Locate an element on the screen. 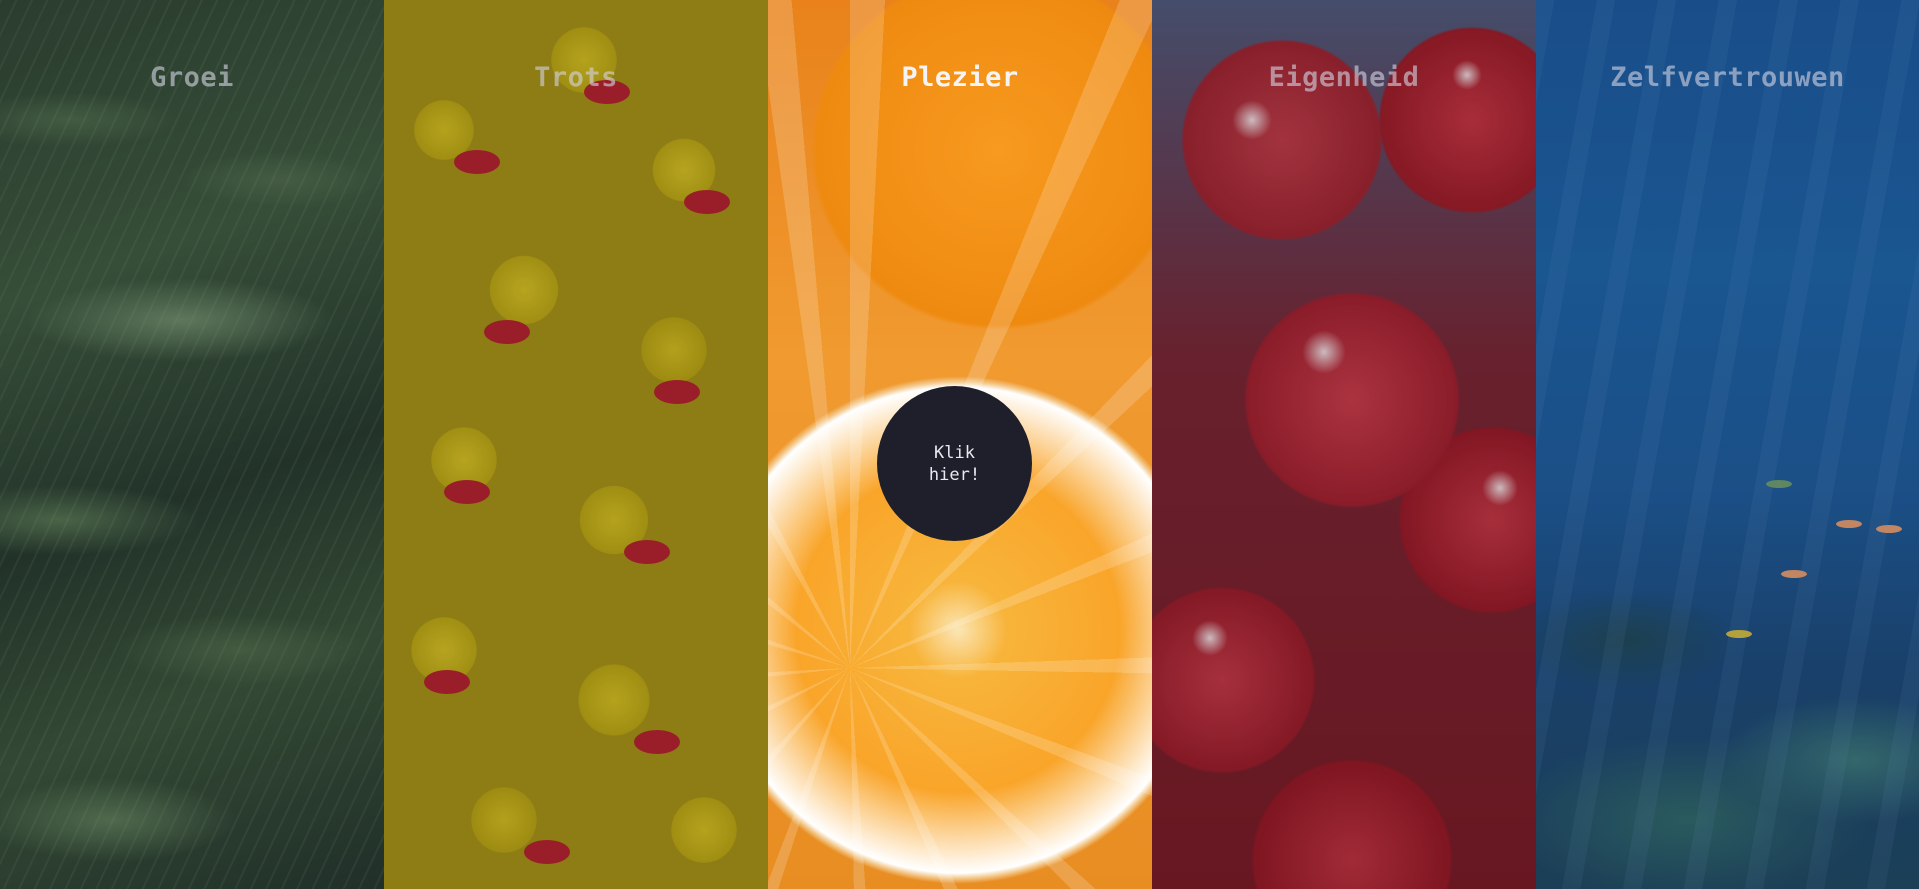 The image size is (1919, 889). panel-title-eigenheid: Eigenheid is located at coordinates (1344, 77).